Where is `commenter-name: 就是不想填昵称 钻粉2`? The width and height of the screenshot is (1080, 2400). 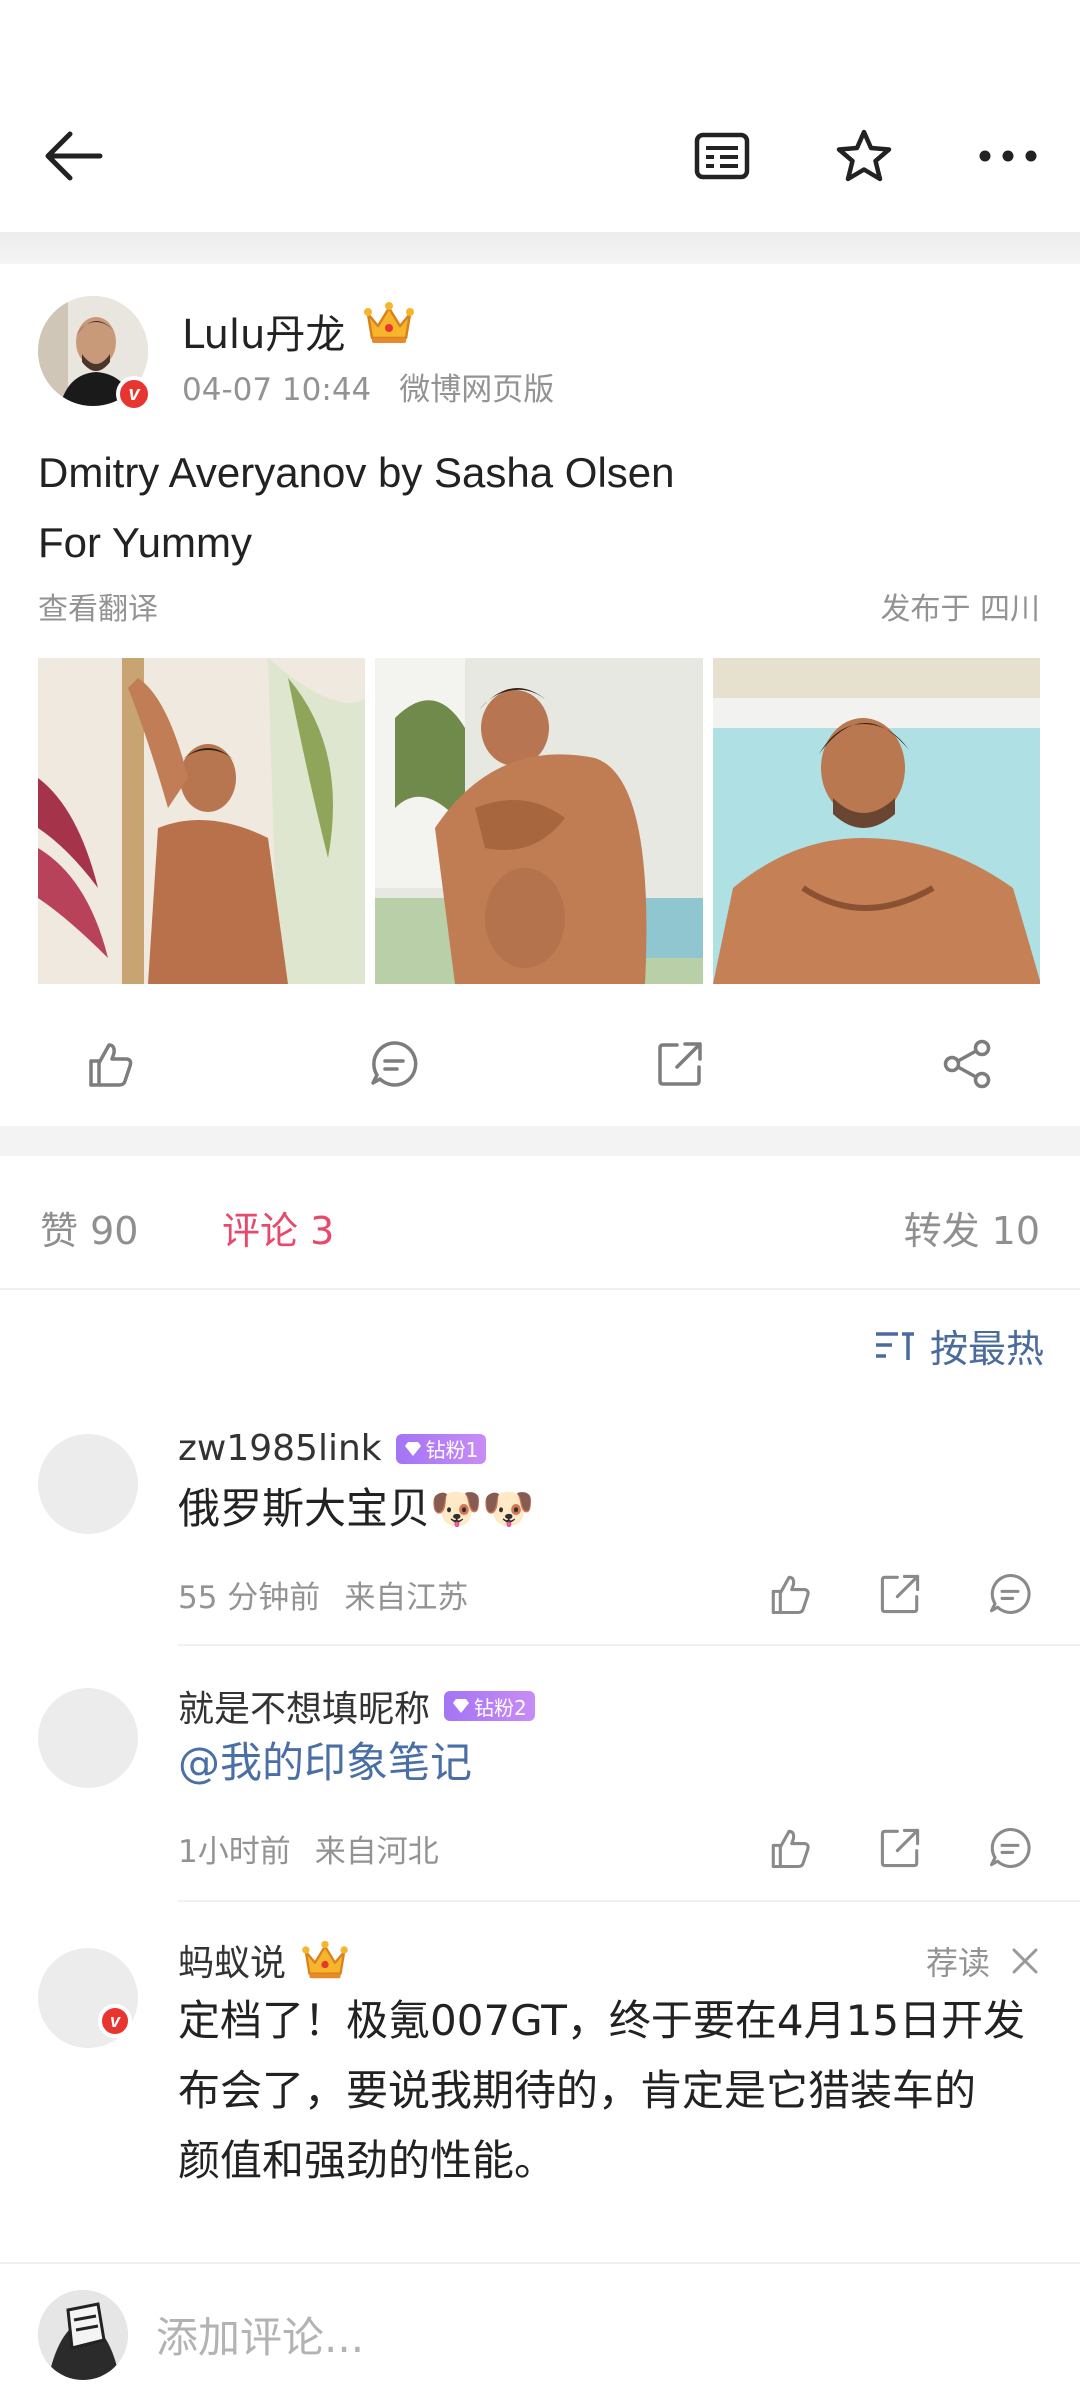
commenter-name: 就是不想填昵称 钻粉2 is located at coordinates (356, 1706).